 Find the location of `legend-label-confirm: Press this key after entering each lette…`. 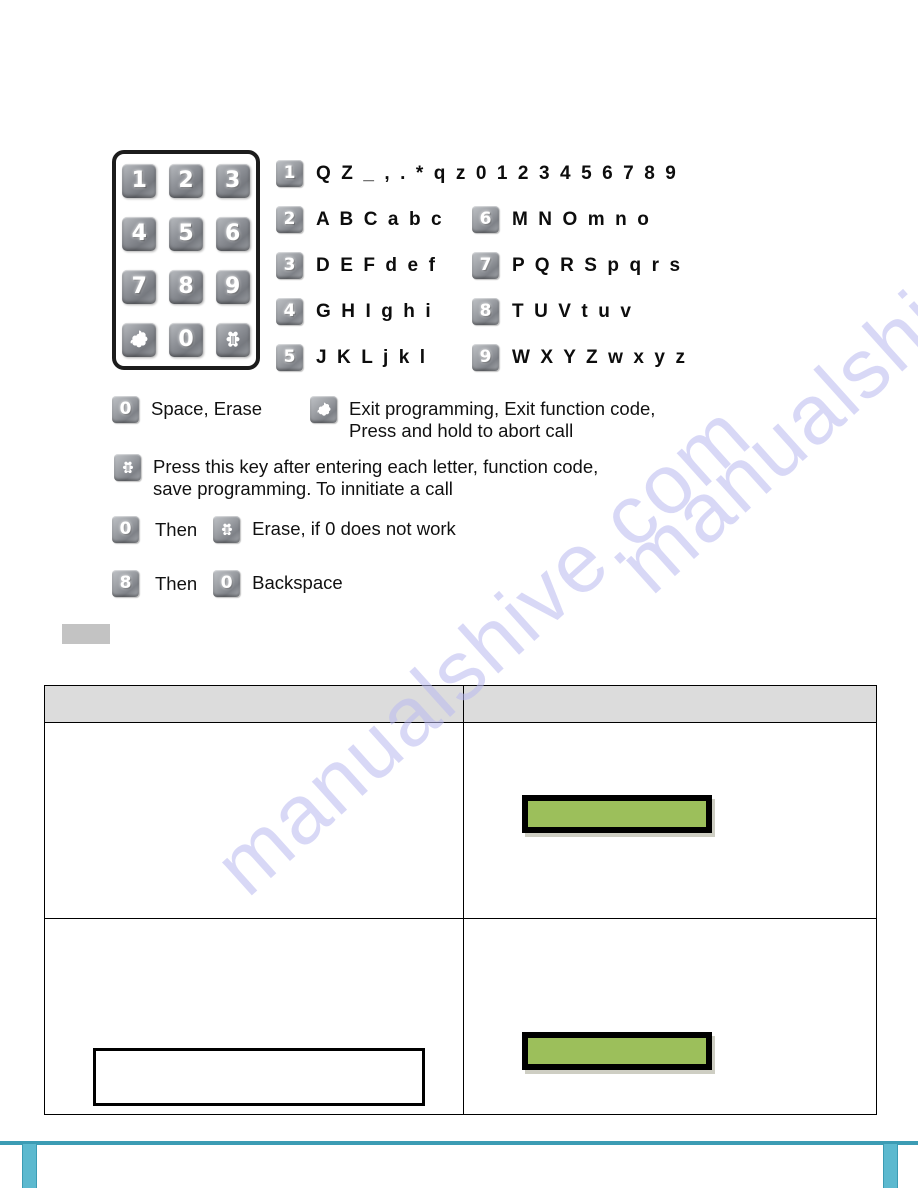

legend-label-confirm: Press this key after entering each lette… is located at coordinates (376, 477).